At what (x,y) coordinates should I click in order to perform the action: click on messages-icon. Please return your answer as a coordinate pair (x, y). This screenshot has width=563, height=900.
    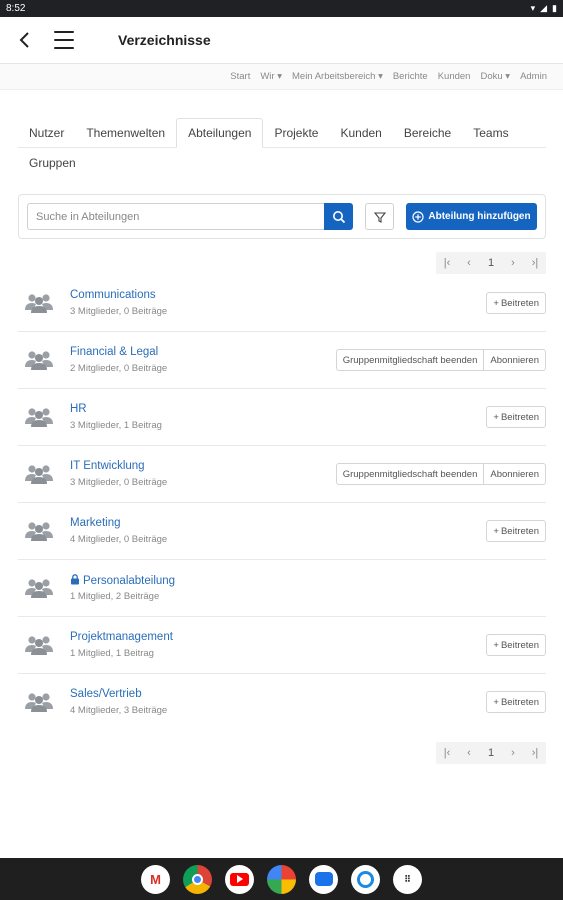
    Looking at the image, I should click on (323, 879).